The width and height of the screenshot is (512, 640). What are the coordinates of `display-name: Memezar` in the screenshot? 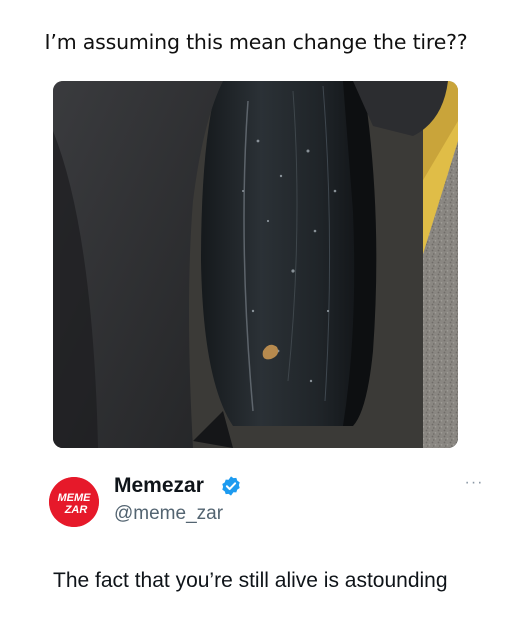 It's located at (159, 486).